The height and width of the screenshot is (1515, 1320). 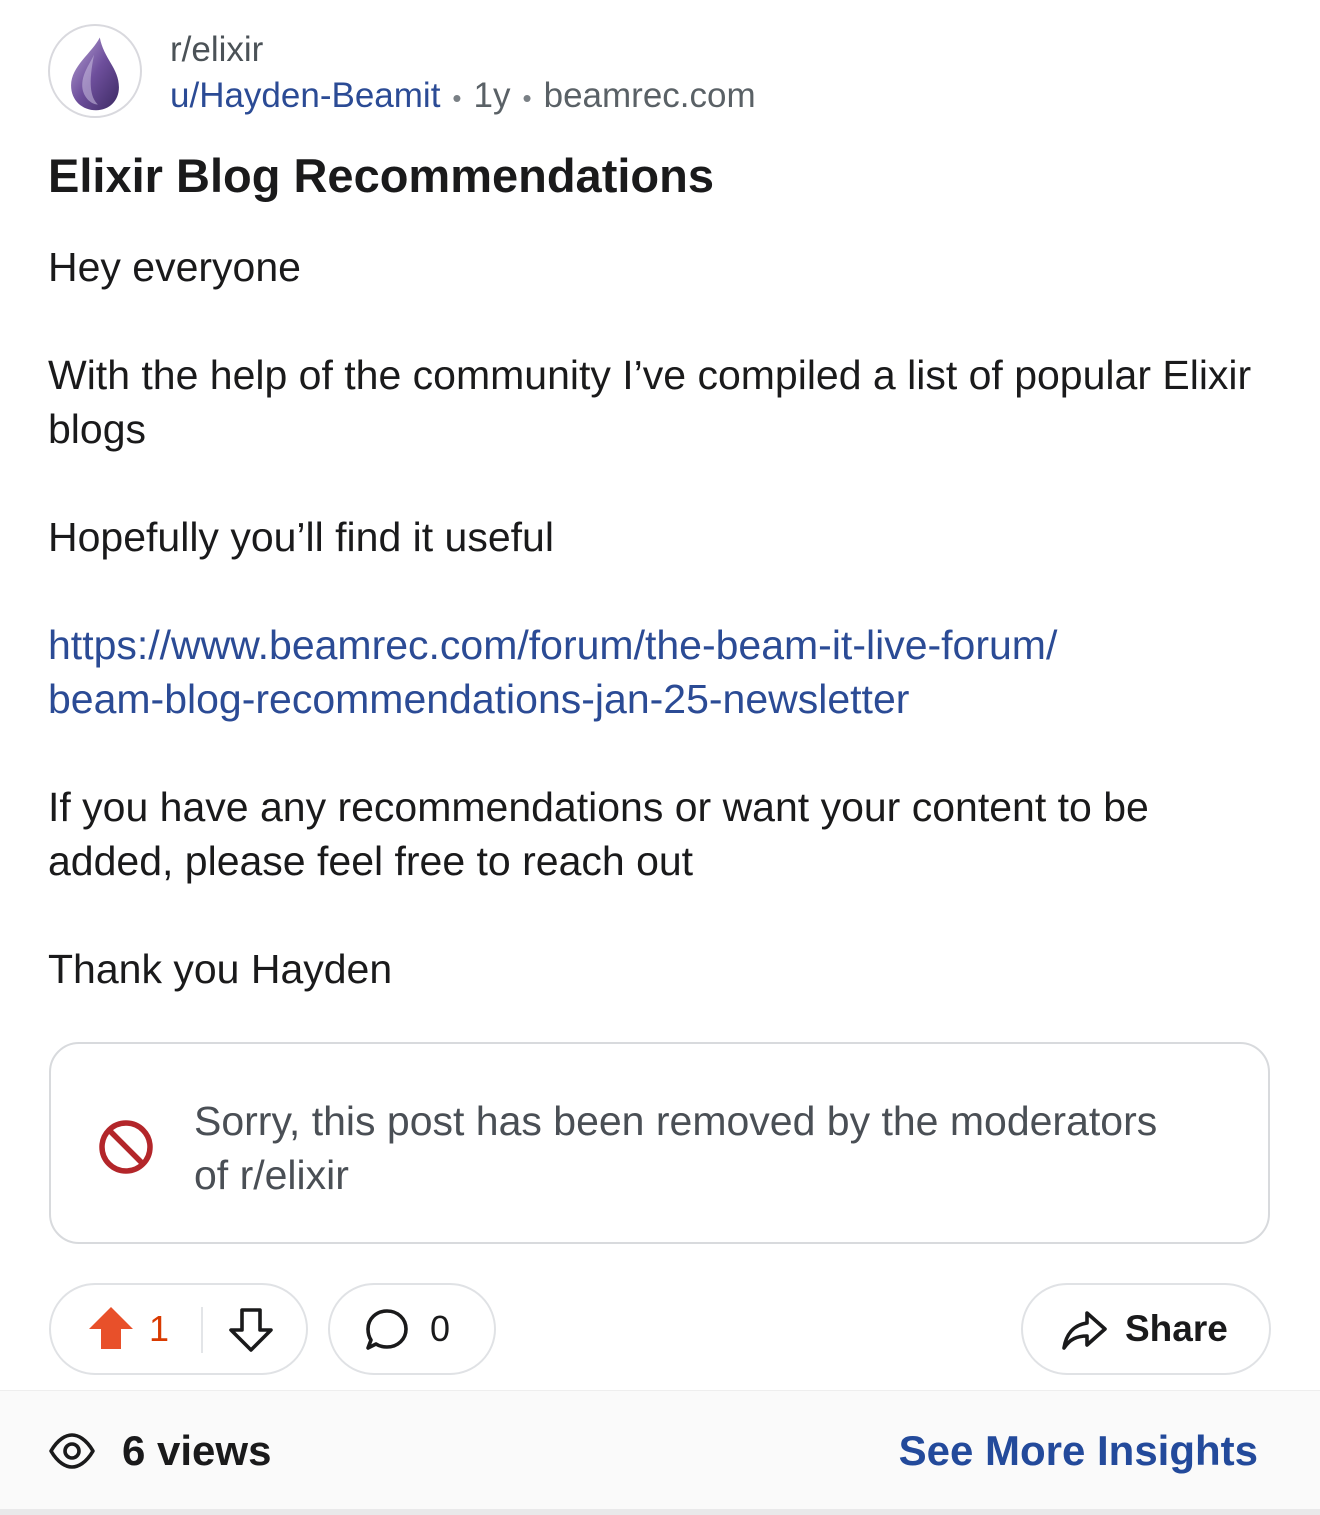 What do you see at coordinates (220, 969) in the screenshot?
I see `body-signoff: Thank you Hayden` at bounding box center [220, 969].